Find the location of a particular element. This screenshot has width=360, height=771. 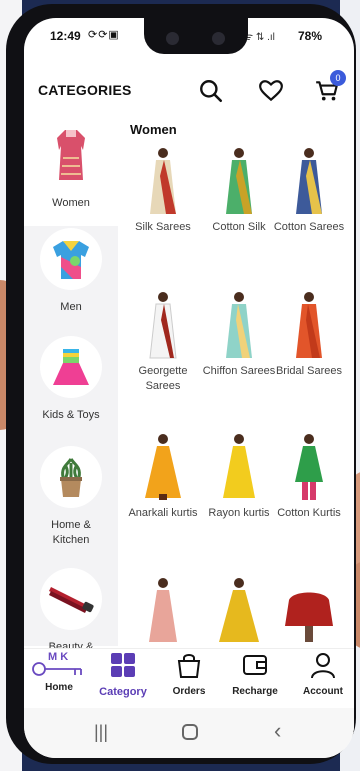

product-cotton-kurtis: Cotton Kurtis is located at coordinates (309, 475).